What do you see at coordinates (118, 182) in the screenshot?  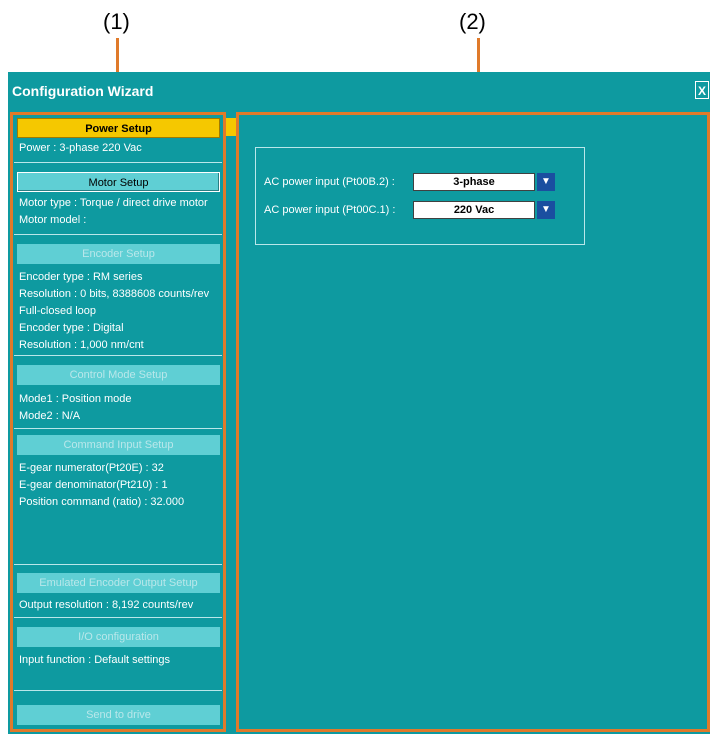 I see `motor-setup-button: Motor Setup` at bounding box center [118, 182].